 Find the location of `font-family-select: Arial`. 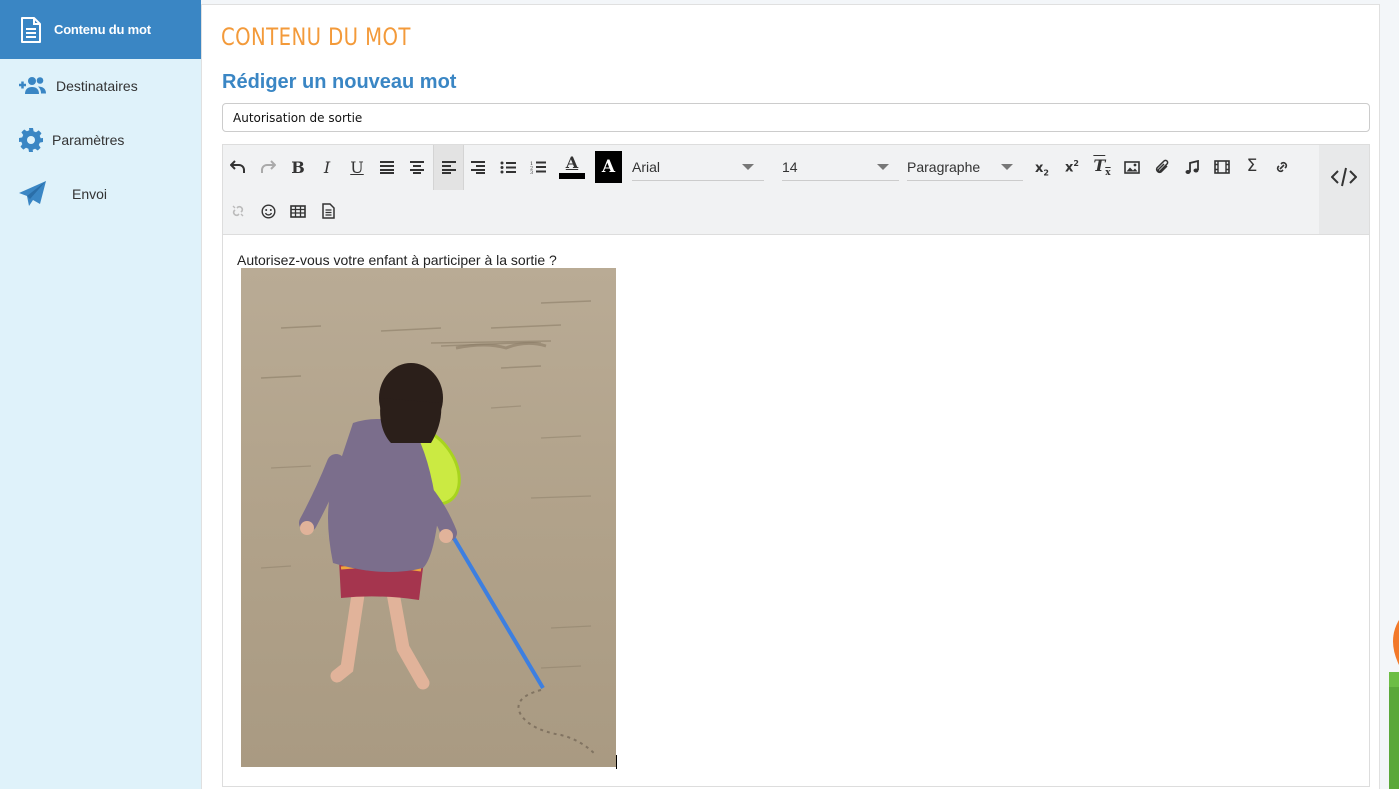

font-family-select: Arial is located at coordinates (698, 167).